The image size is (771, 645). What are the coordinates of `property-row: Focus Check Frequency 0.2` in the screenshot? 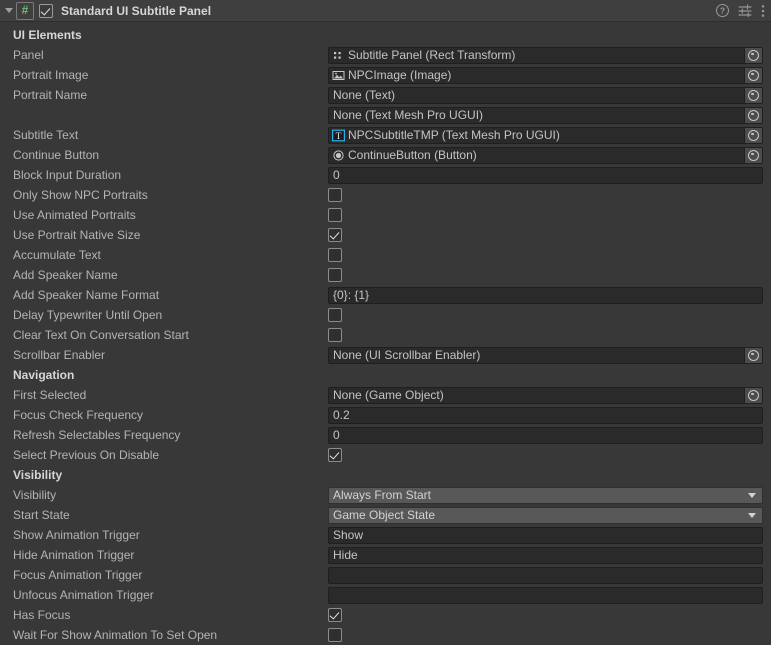 It's located at (385, 415).